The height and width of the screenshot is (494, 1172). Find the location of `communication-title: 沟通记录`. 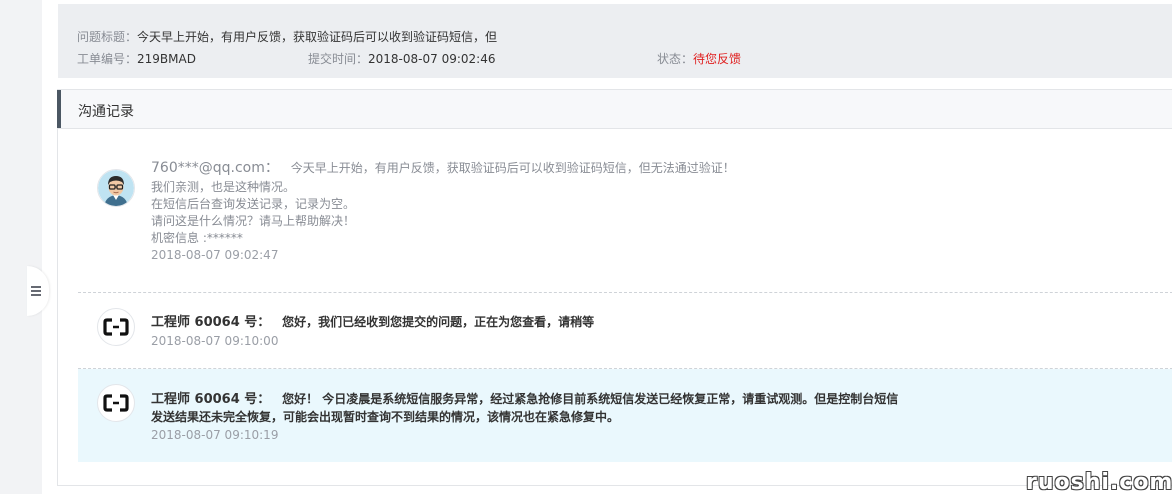

communication-title: 沟通记录 is located at coordinates (106, 112).